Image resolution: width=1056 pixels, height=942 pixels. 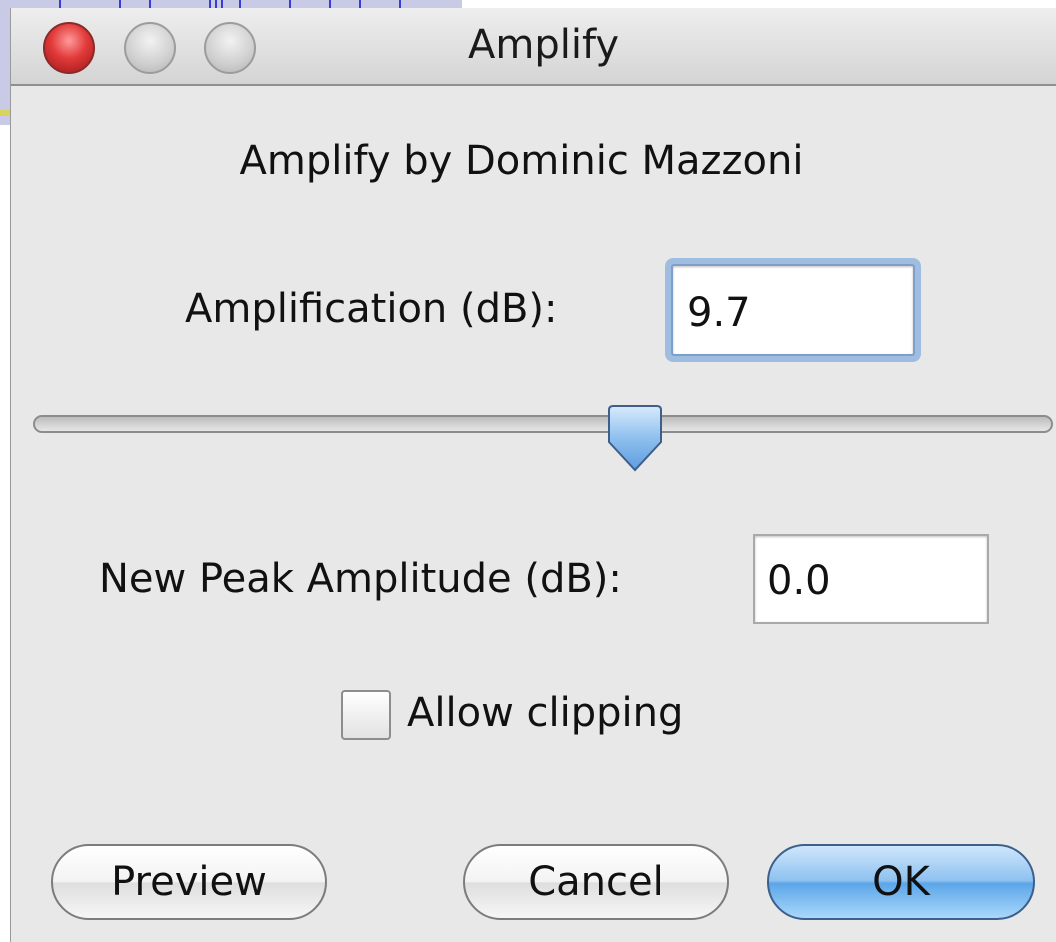 I want to click on dialog-heading: Amplify by Dominic Mazzoni, so click(x=521, y=161).